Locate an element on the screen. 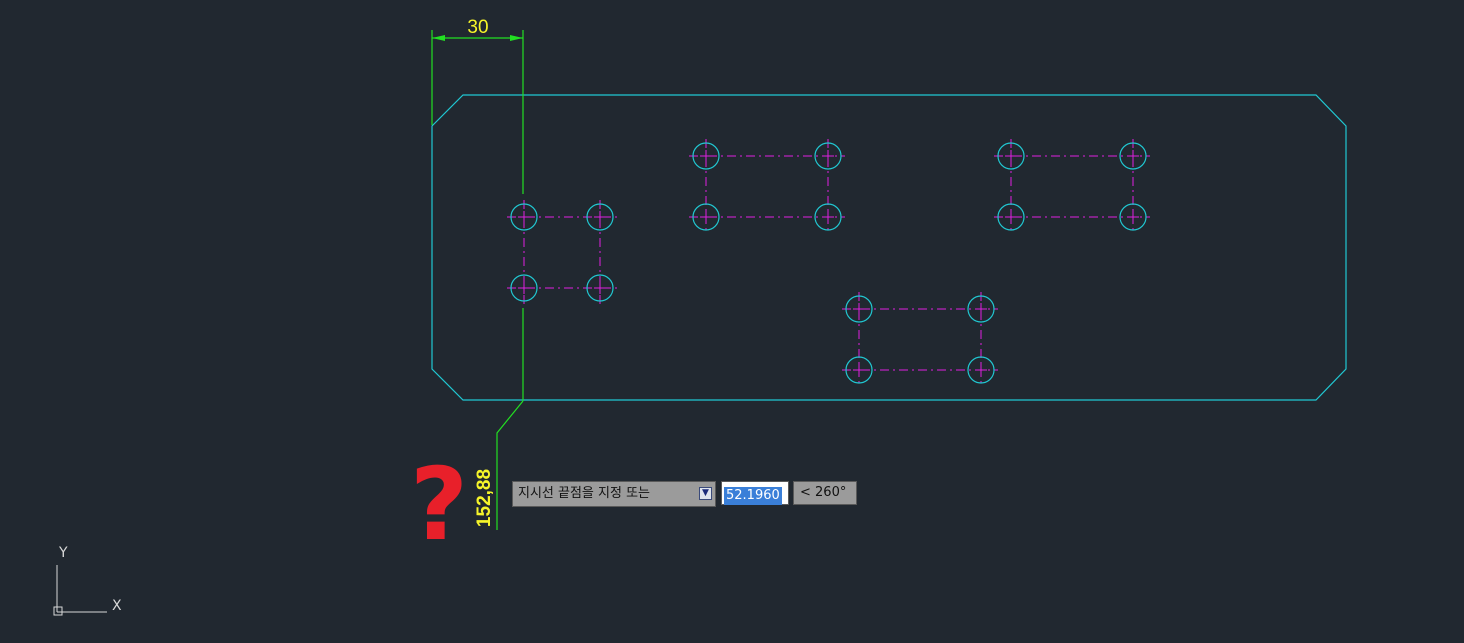 The image size is (1464, 643). distance-input: 52.1960 is located at coordinates (755, 493).